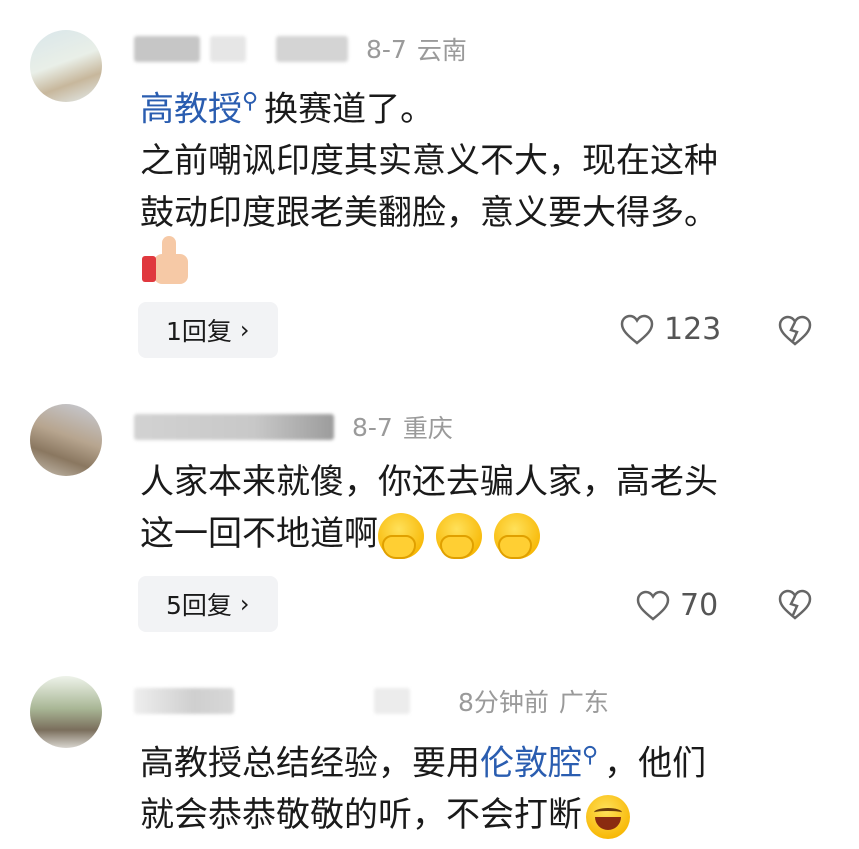 Image resolution: width=859 pixels, height=849 pixels. I want to click on comment-line: 鼓动印度跟老美翻脸，意义要大得多。, so click(429, 213).